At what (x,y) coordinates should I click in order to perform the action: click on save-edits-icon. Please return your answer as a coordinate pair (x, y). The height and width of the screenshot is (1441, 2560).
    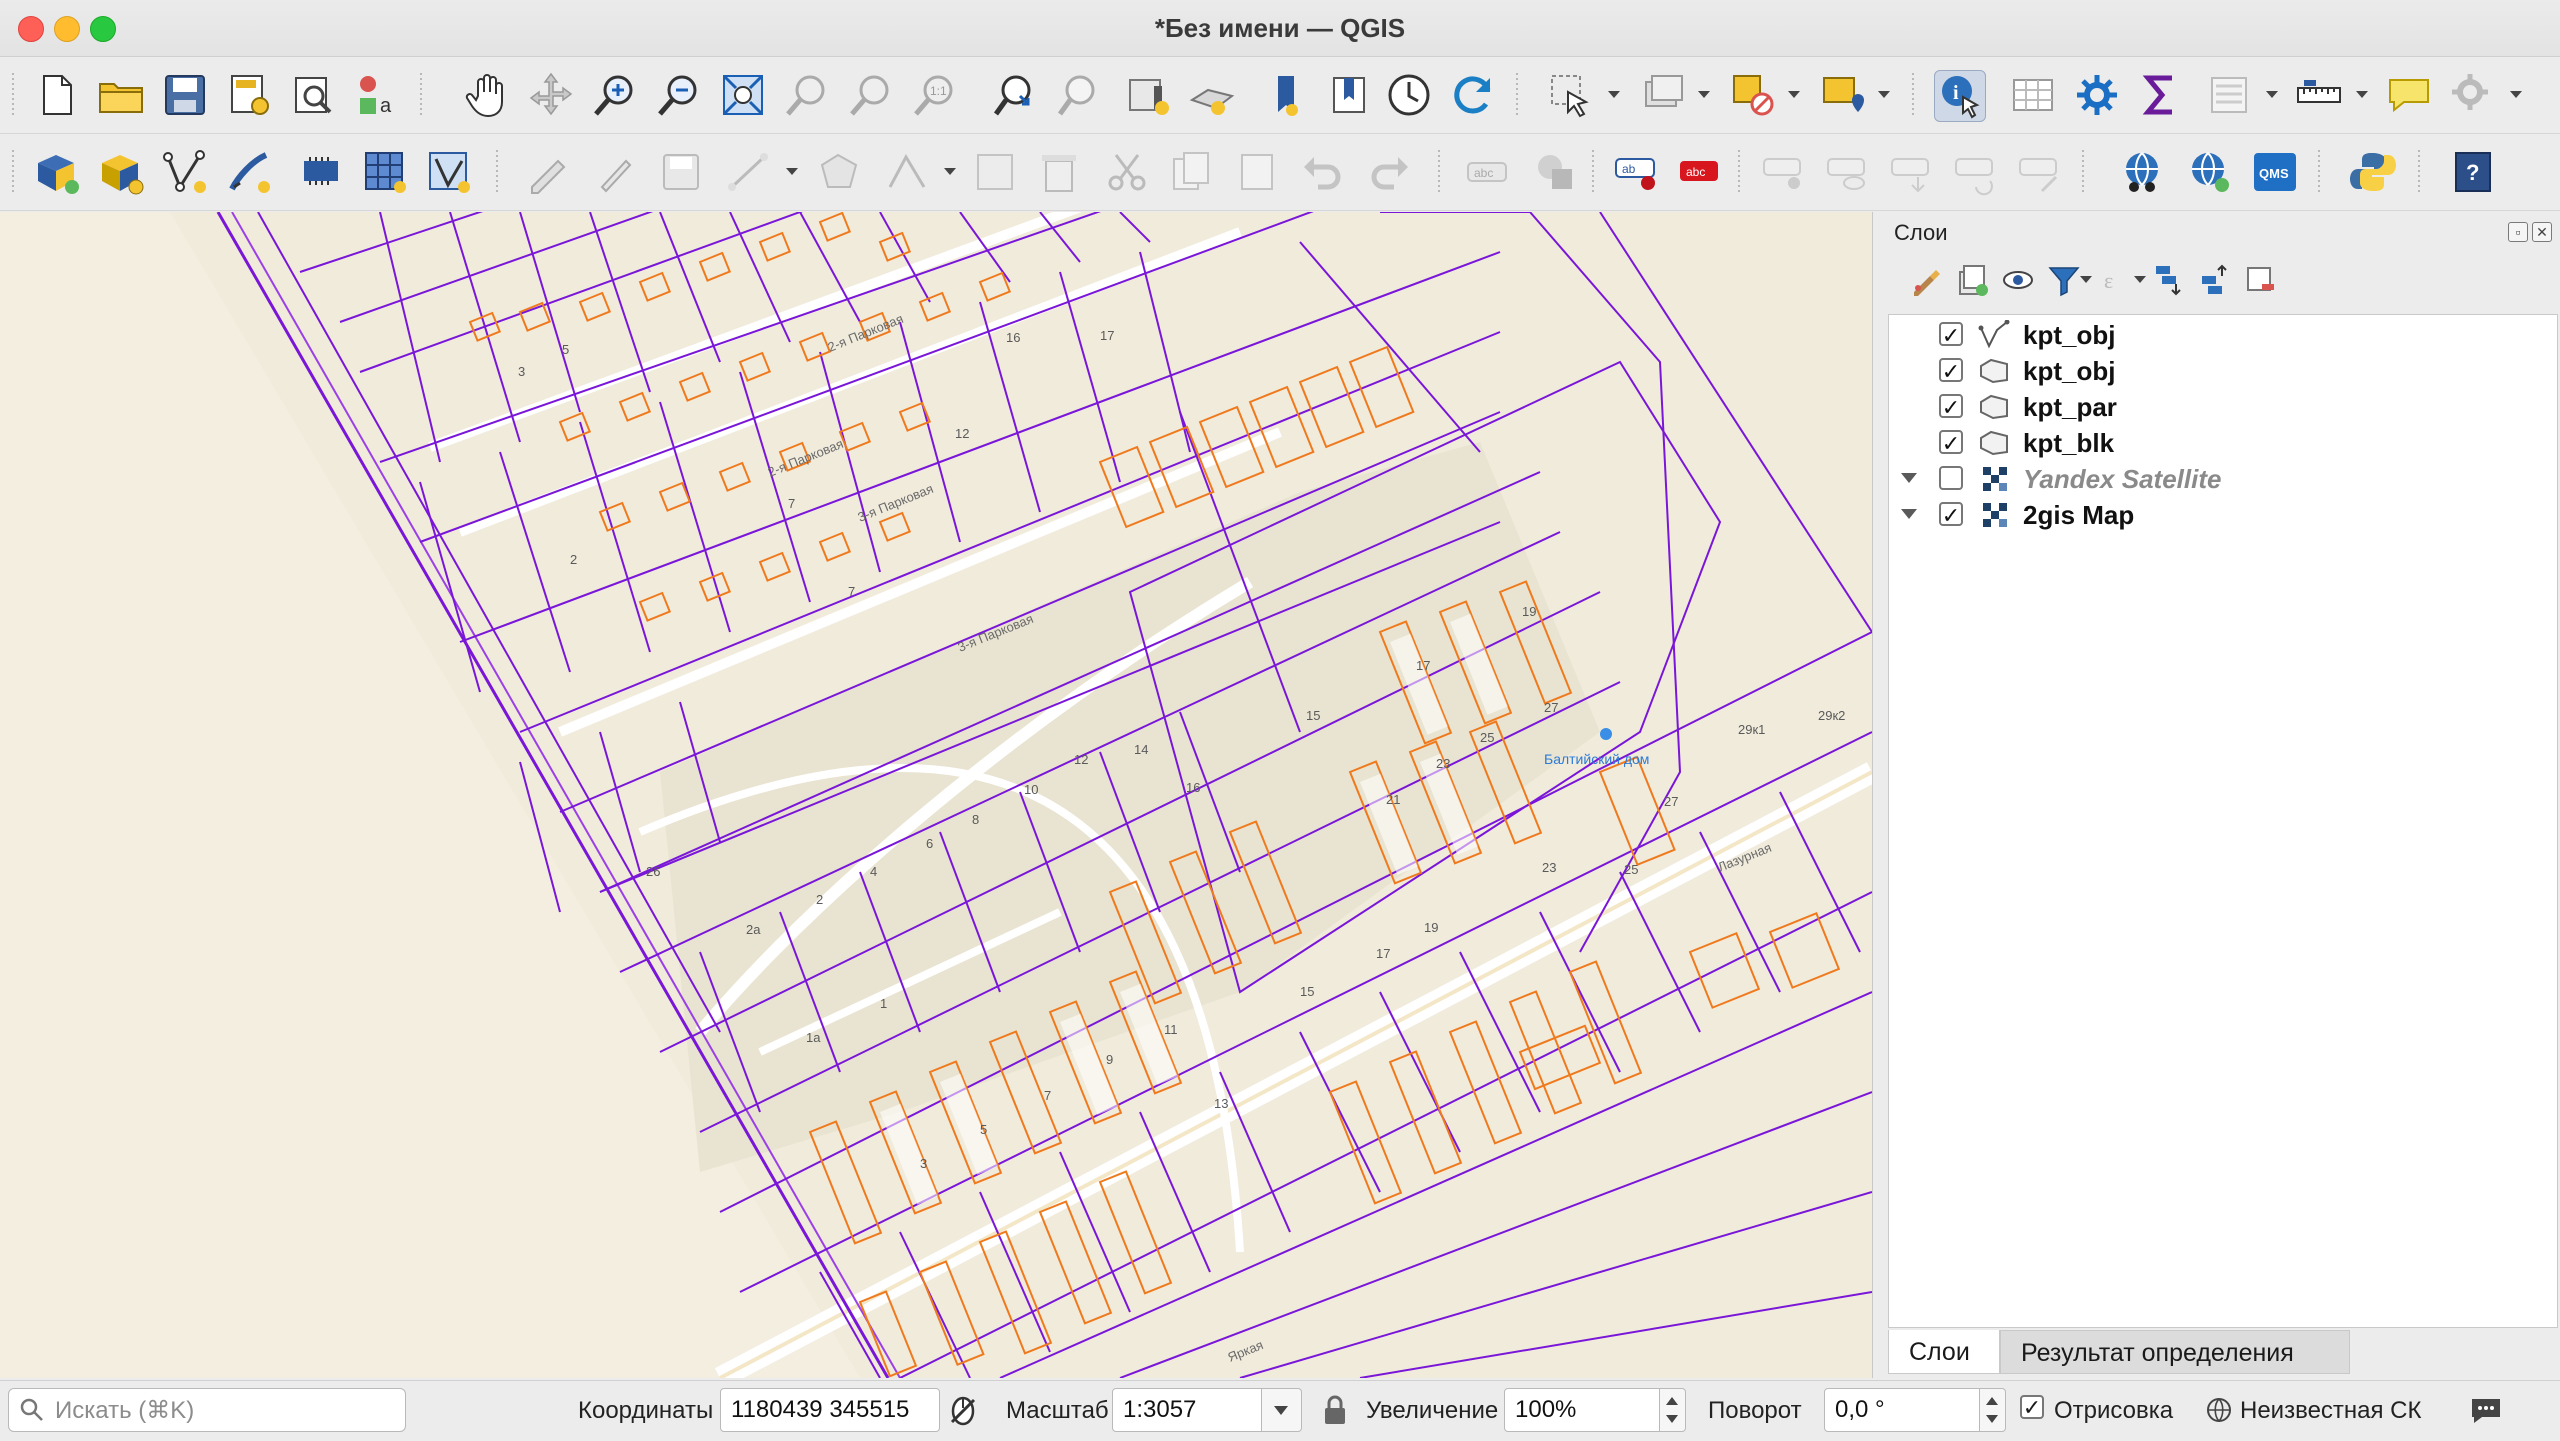
    Looking at the image, I should click on (681, 172).